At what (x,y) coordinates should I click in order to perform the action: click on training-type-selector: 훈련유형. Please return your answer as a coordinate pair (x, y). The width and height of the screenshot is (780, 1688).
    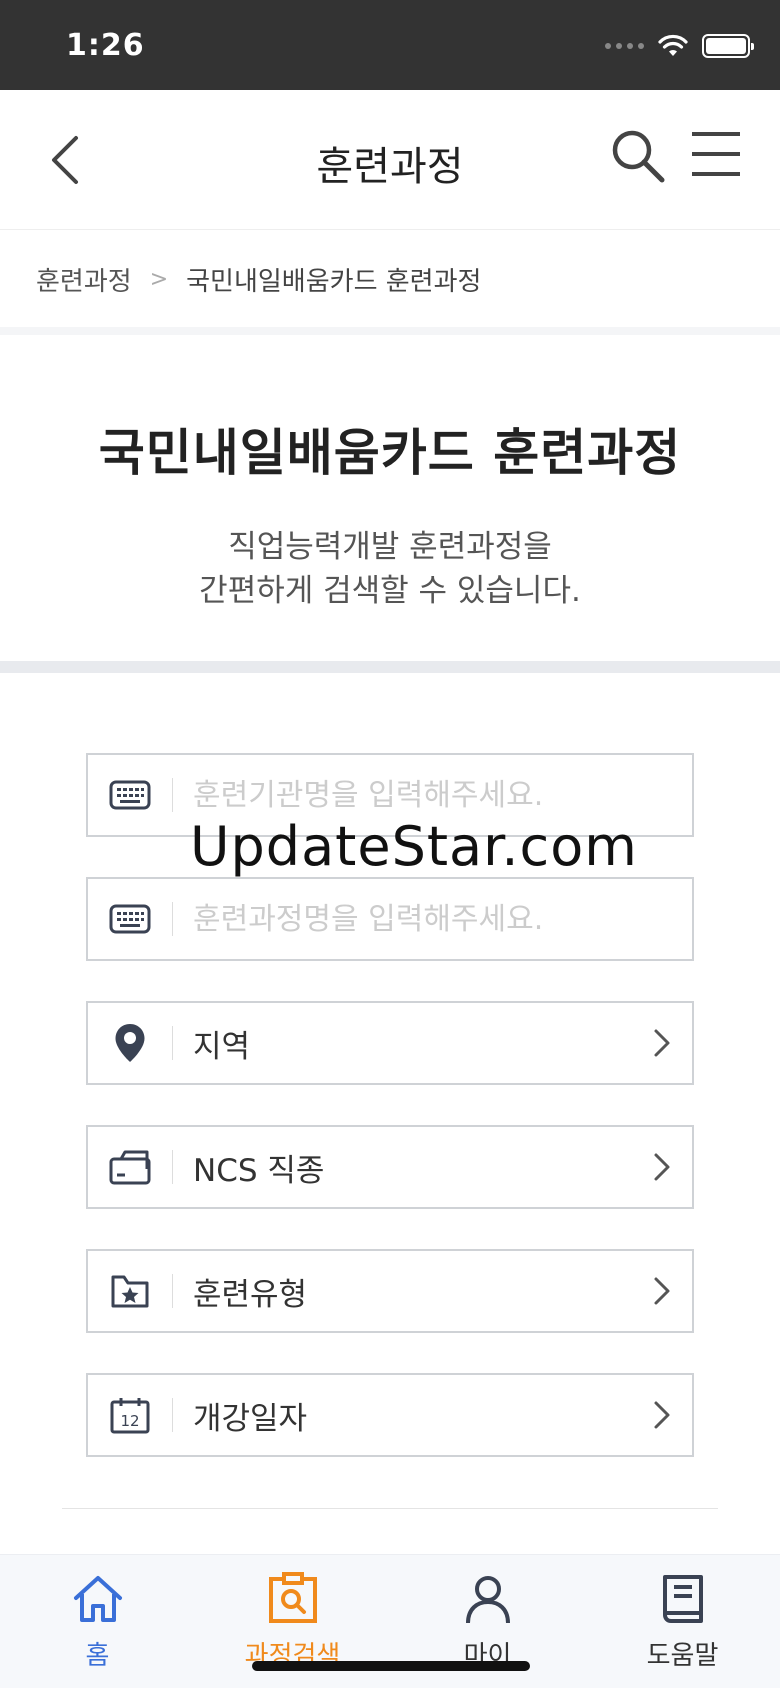
    Looking at the image, I should click on (390, 1291).